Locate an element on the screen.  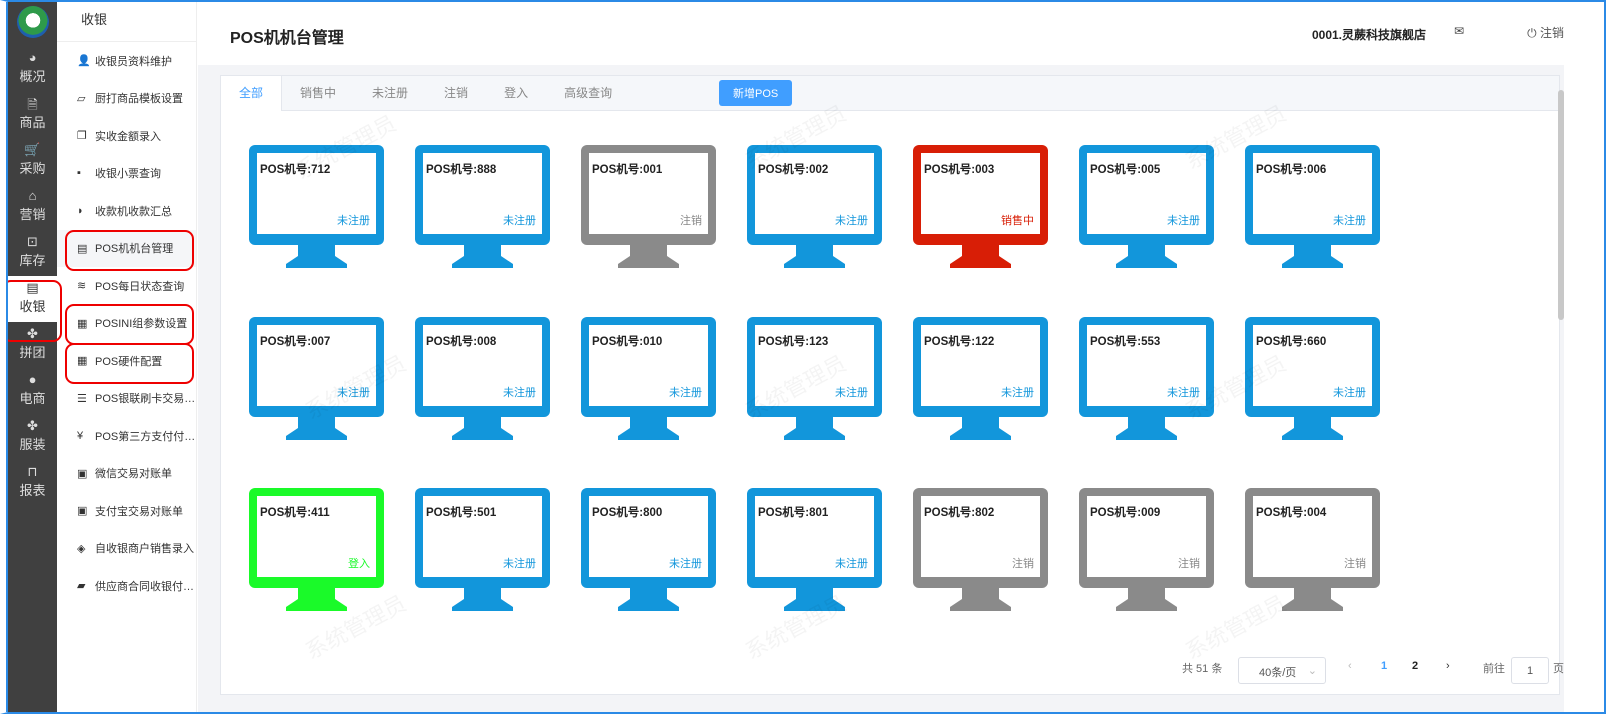
submenu-item-2: ❐ 实收金额录入 is located at coordinates (126, 136).